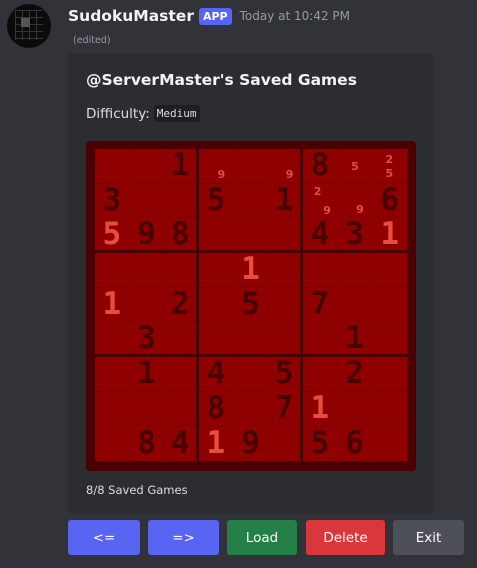 The image size is (477, 568). Describe the element at coordinates (92, 40) in the screenshot. I see `edited-indicator: (edited)` at that location.